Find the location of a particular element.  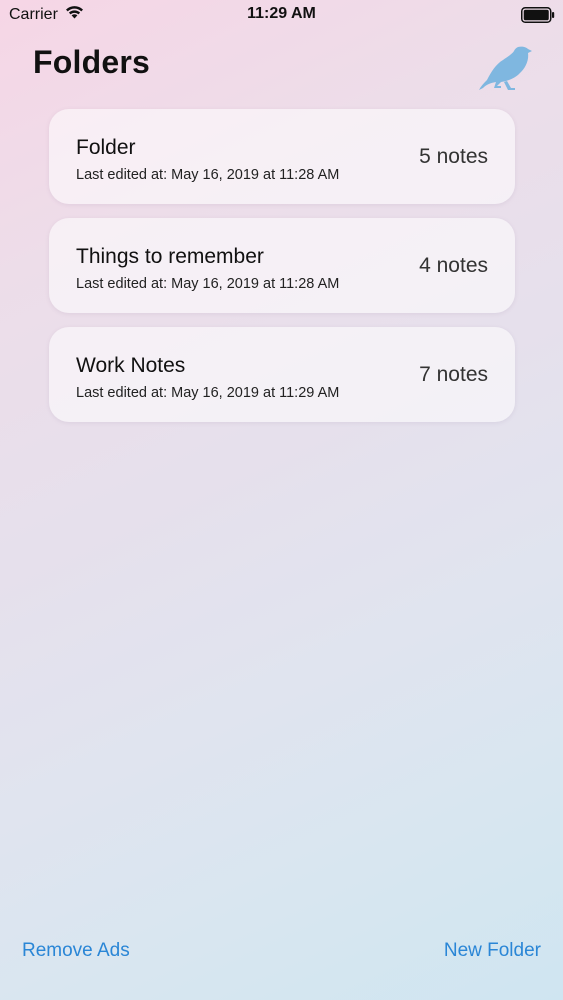

folder-last-edited: Last edited at: May 16, 2019 at 11:29 AM is located at coordinates (208, 393).